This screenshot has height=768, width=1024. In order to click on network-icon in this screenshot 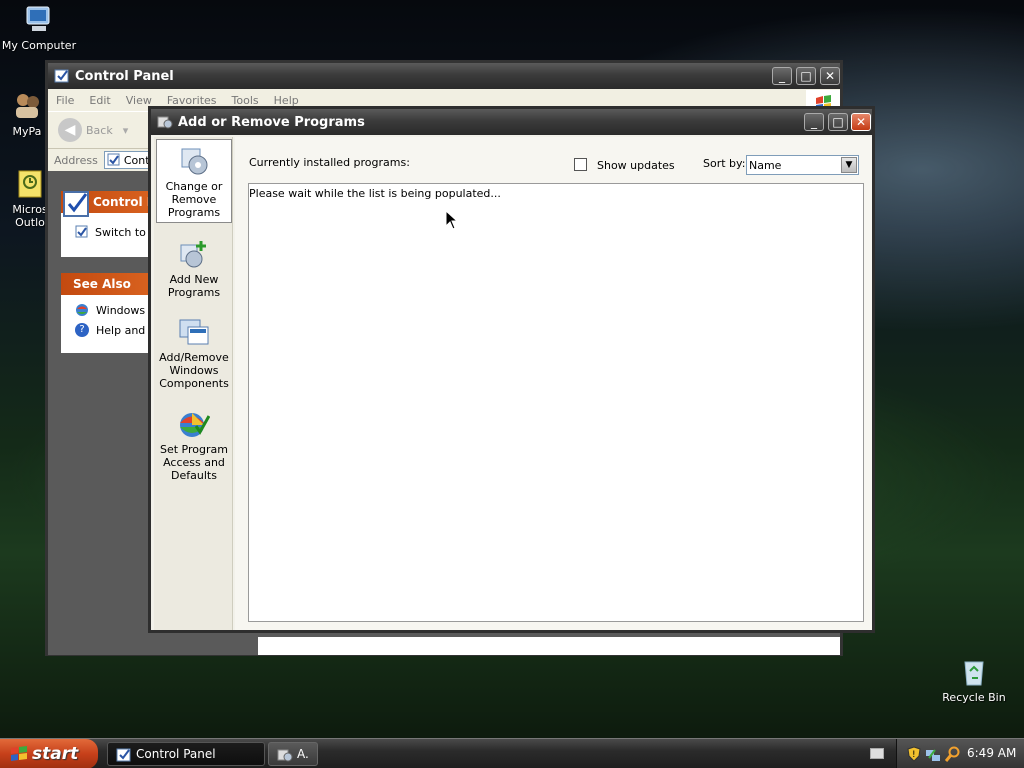, I will do `click(933, 754)`.